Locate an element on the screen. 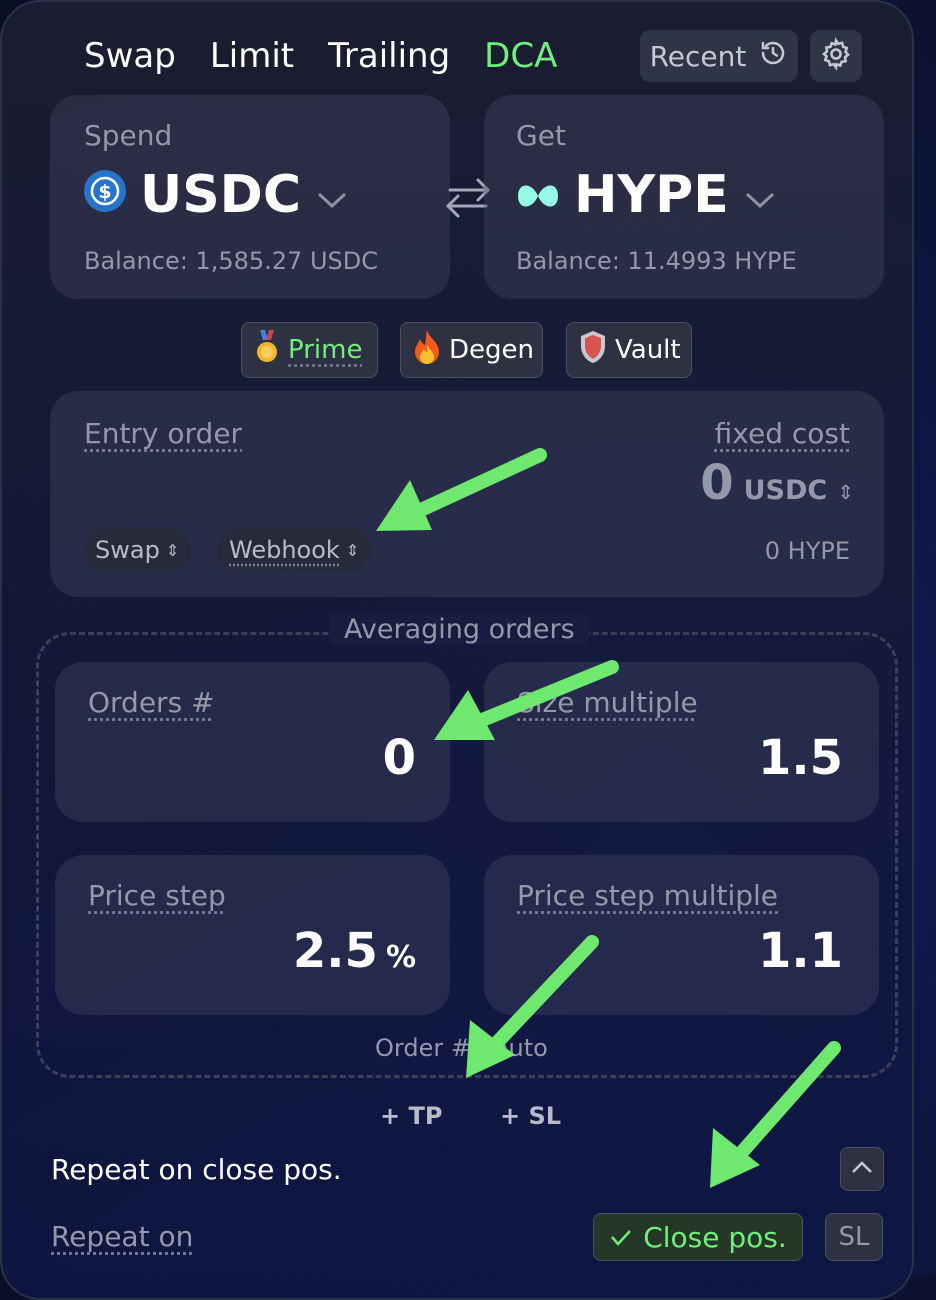  price-step-unit: % is located at coordinates (400, 957).